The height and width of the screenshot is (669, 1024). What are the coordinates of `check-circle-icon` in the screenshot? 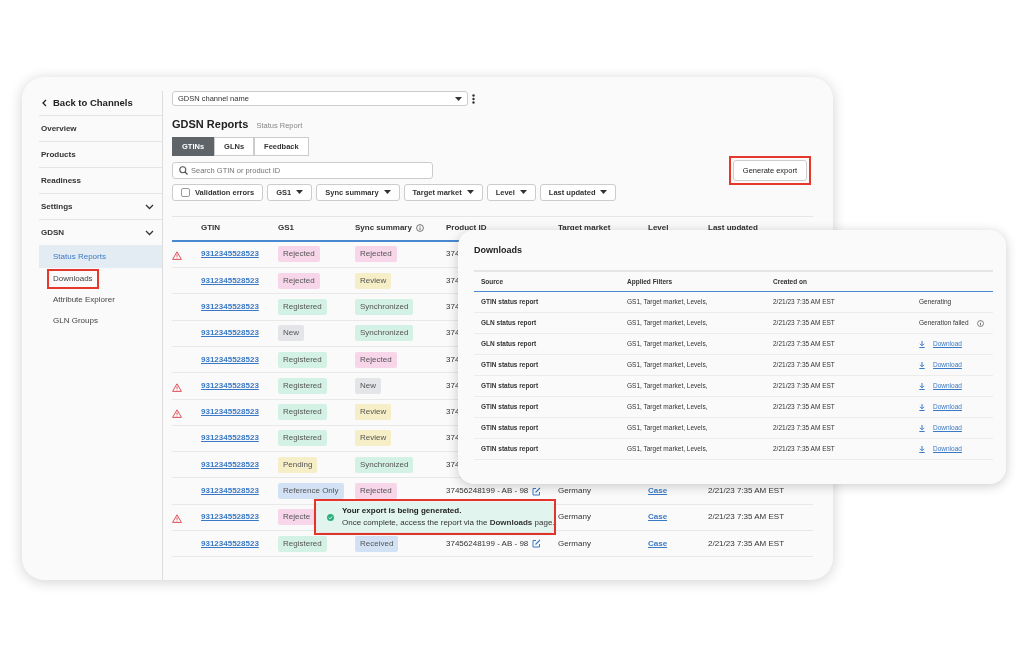 It's located at (330, 517).